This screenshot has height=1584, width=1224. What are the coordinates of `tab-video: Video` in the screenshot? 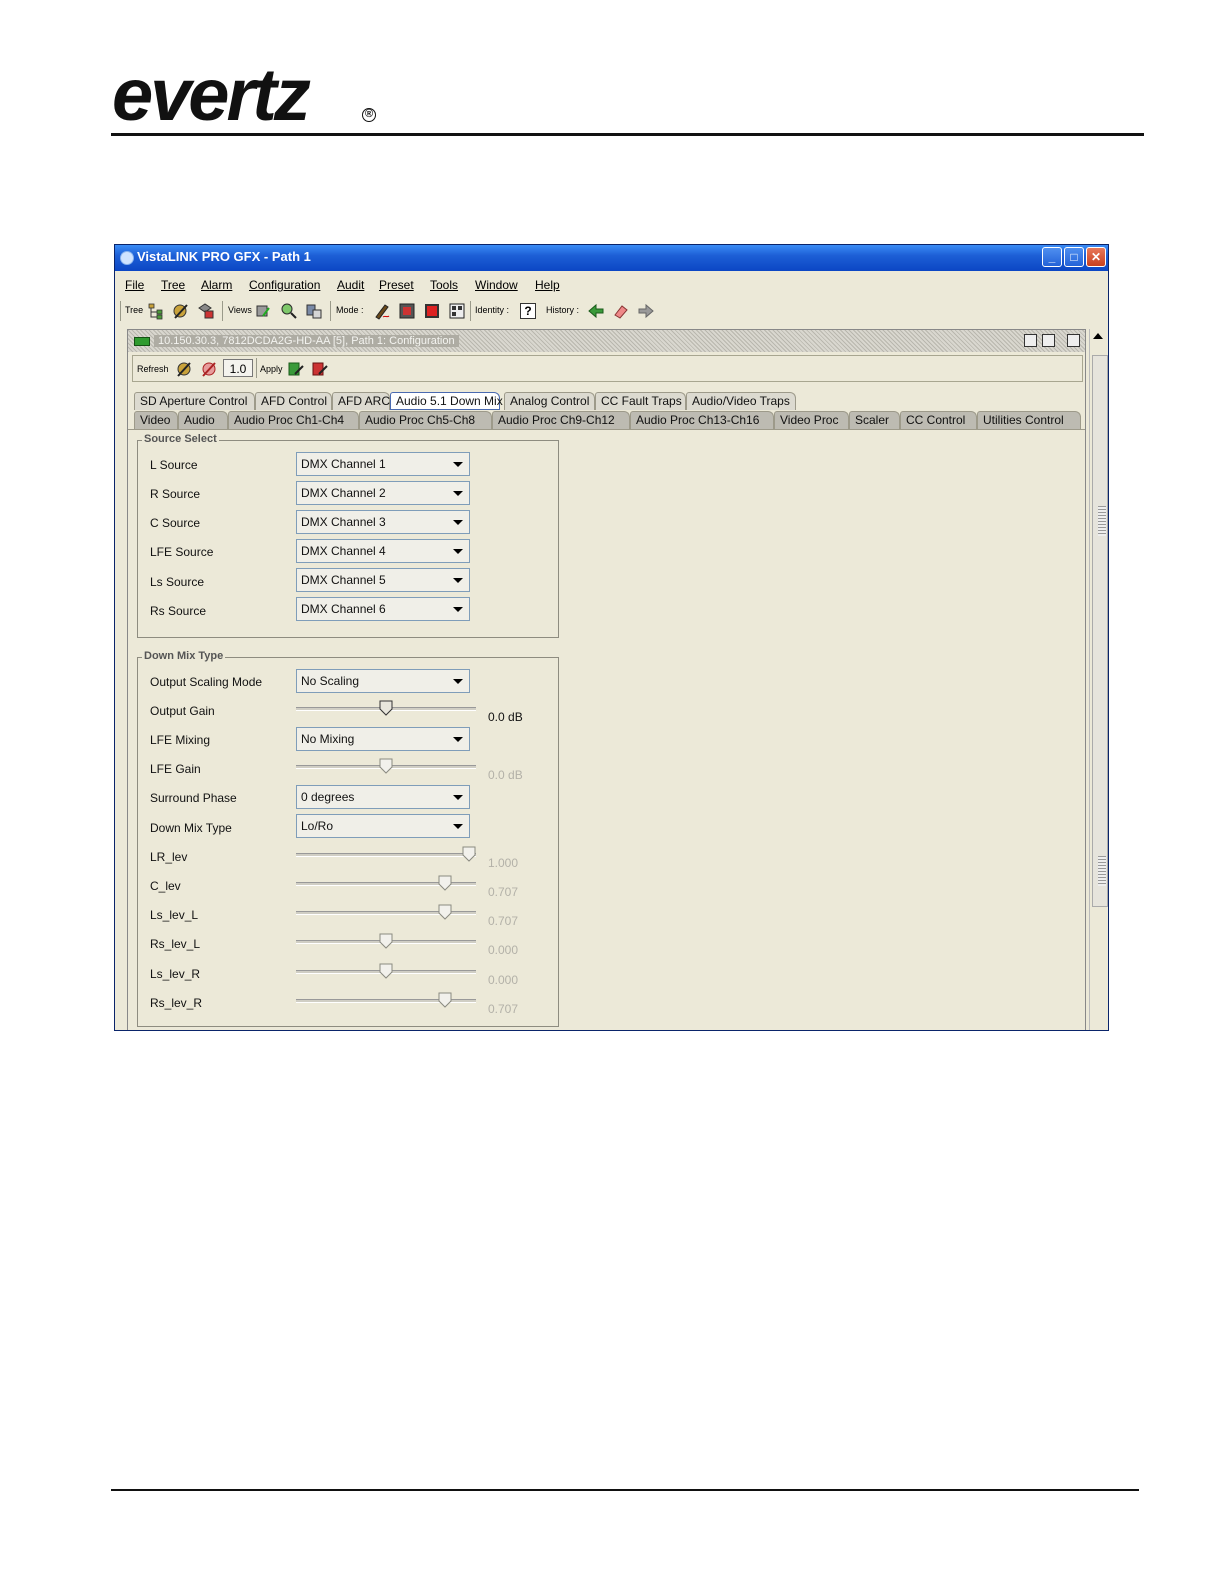 It's located at (156, 420).